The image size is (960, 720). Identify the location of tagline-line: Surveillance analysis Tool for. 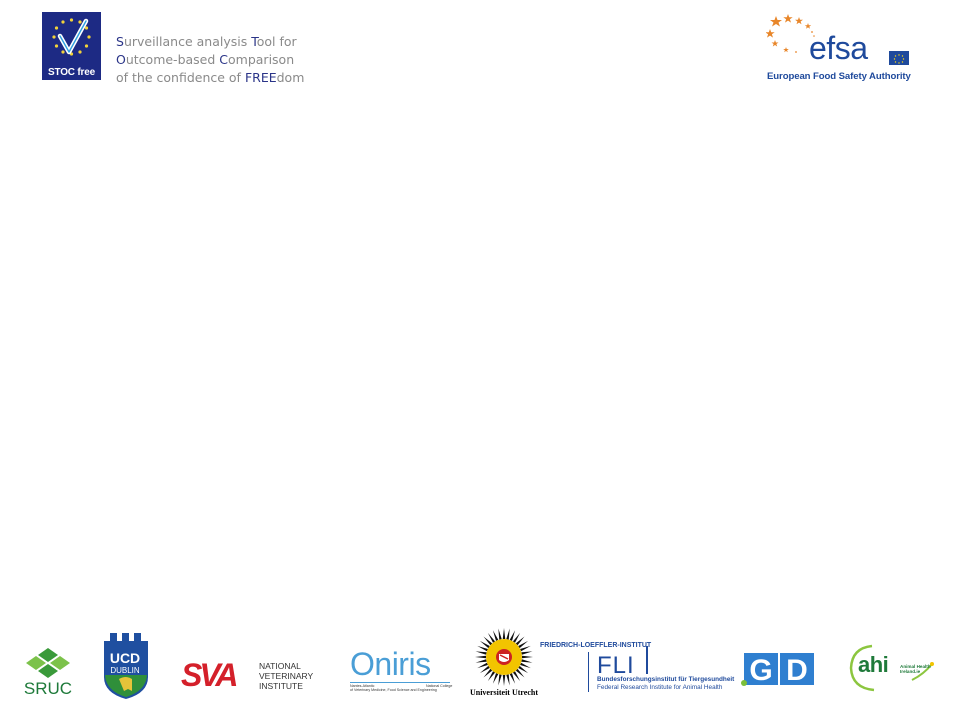
(210, 42).